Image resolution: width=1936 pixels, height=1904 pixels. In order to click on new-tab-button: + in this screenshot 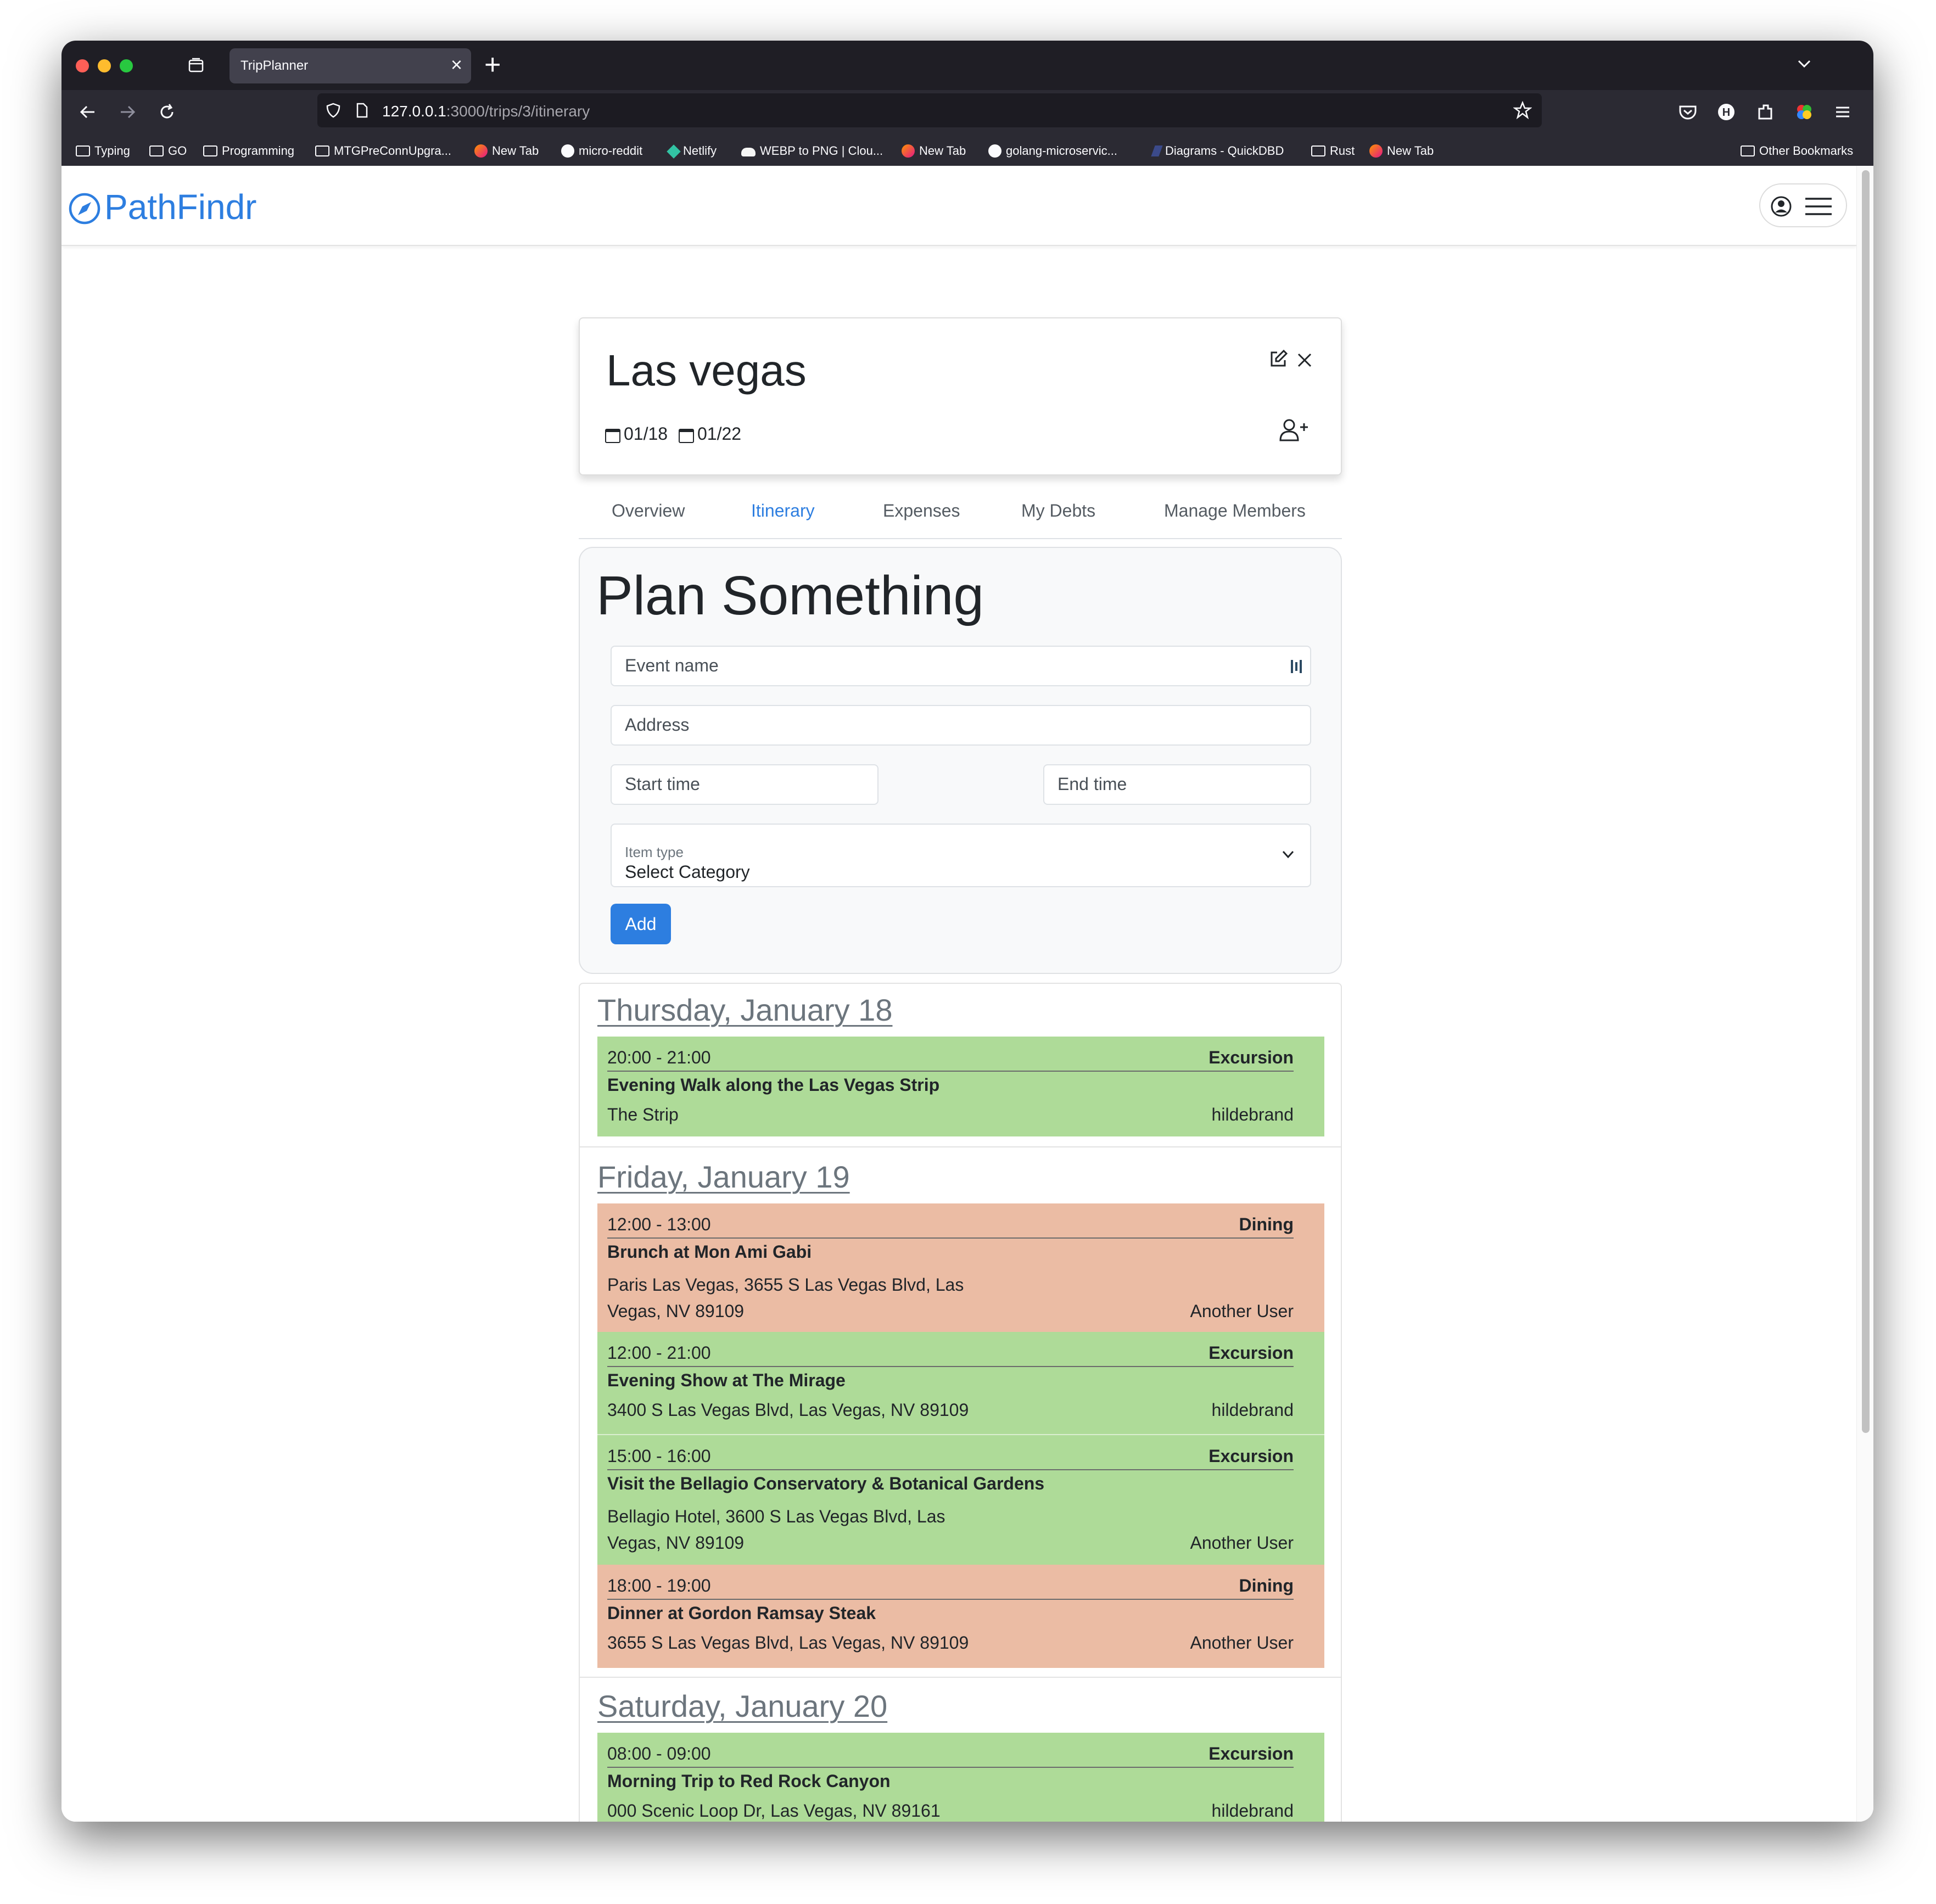, I will do `click(493, 65)`.